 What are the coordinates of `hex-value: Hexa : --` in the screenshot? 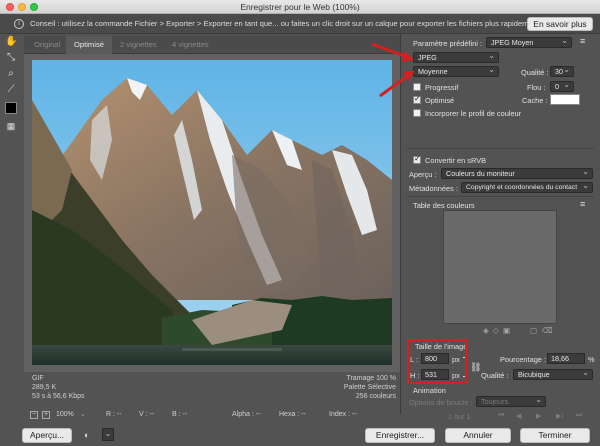 It's located at (292, 414).